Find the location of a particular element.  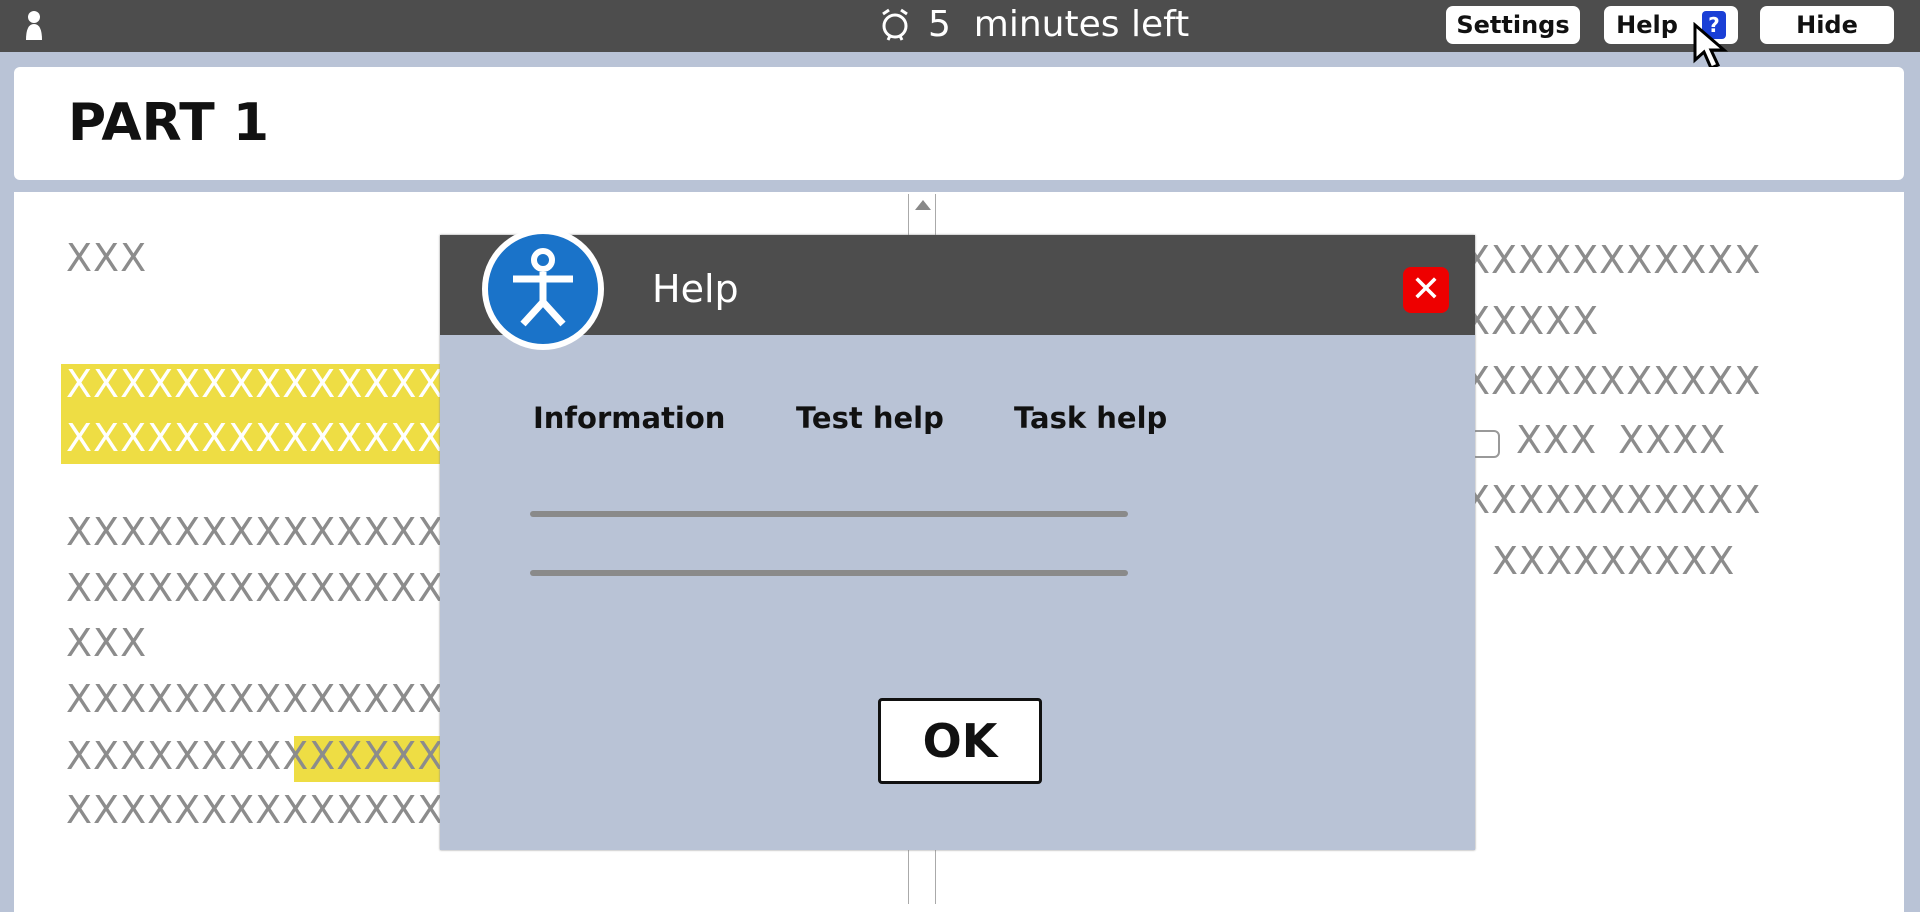

ok-button: OK is located at coordinates (960, 741).